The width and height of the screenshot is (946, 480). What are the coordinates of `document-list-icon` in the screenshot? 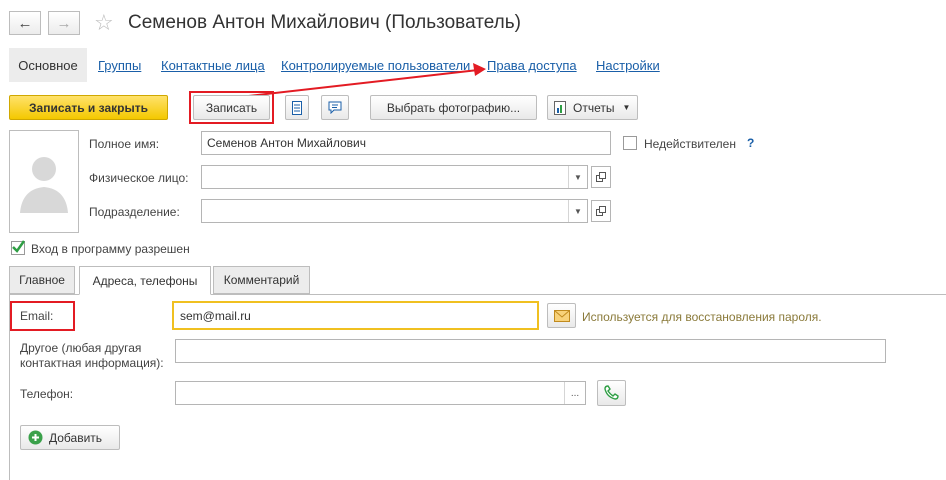 It's located at (297, 107).